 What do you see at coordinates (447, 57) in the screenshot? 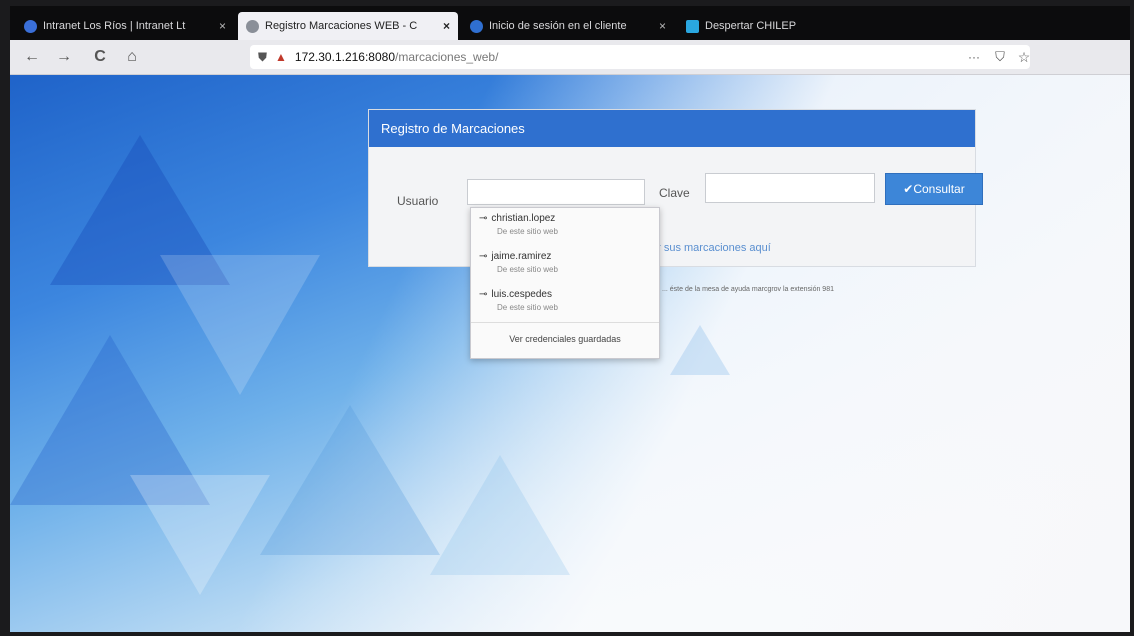
I see `url-path: /marcaciones_web/` at bounding box center [447, 57].